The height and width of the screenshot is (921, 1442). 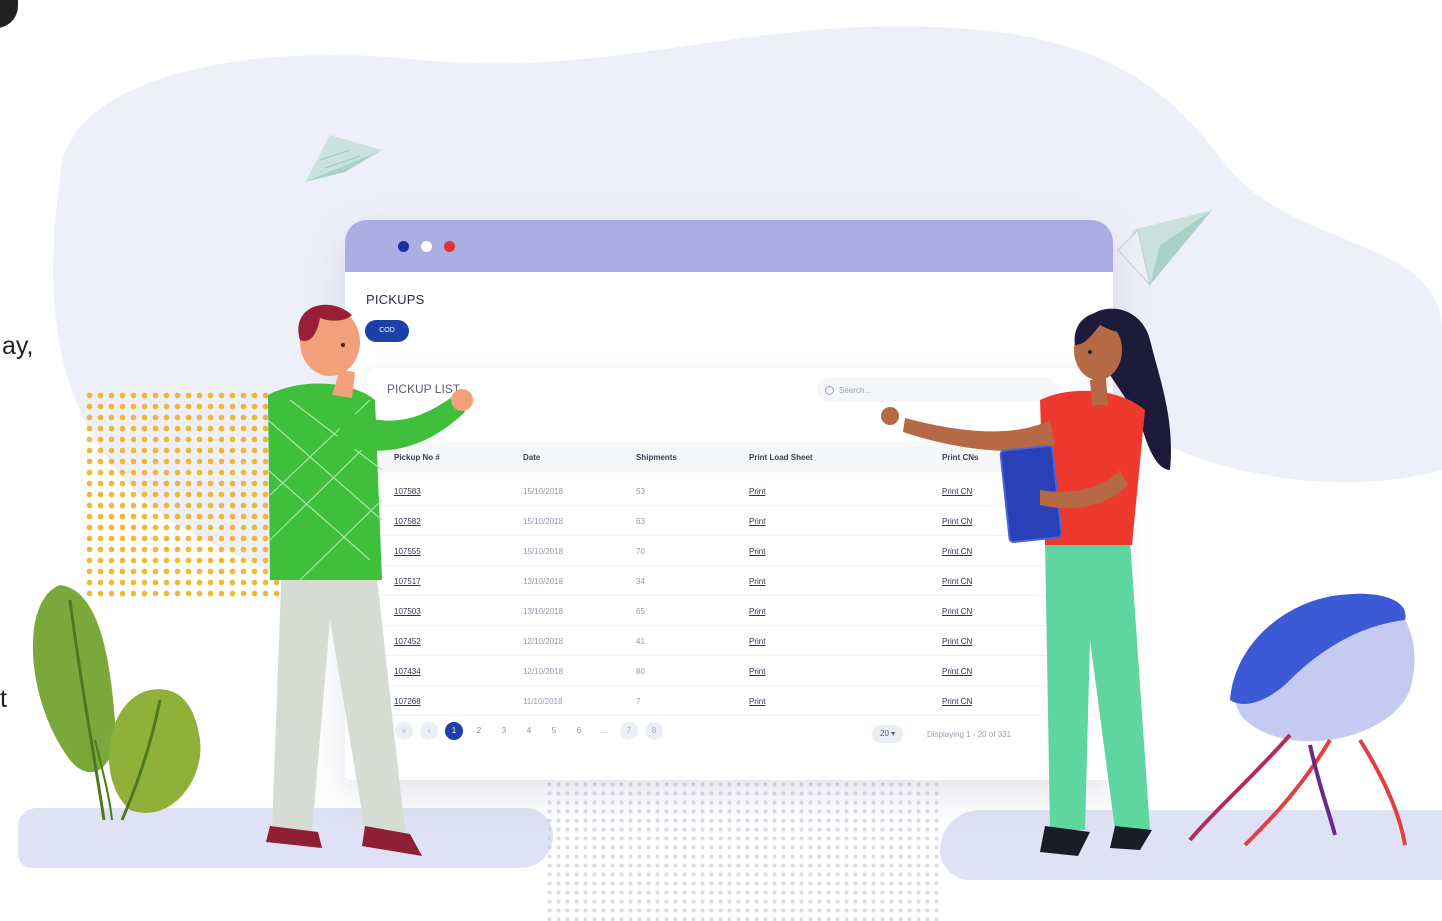 What do you see at coordinates (3, 699) in the screenshot?
I see `left-text-fragment-2: t` at bounding box center [3, 699].